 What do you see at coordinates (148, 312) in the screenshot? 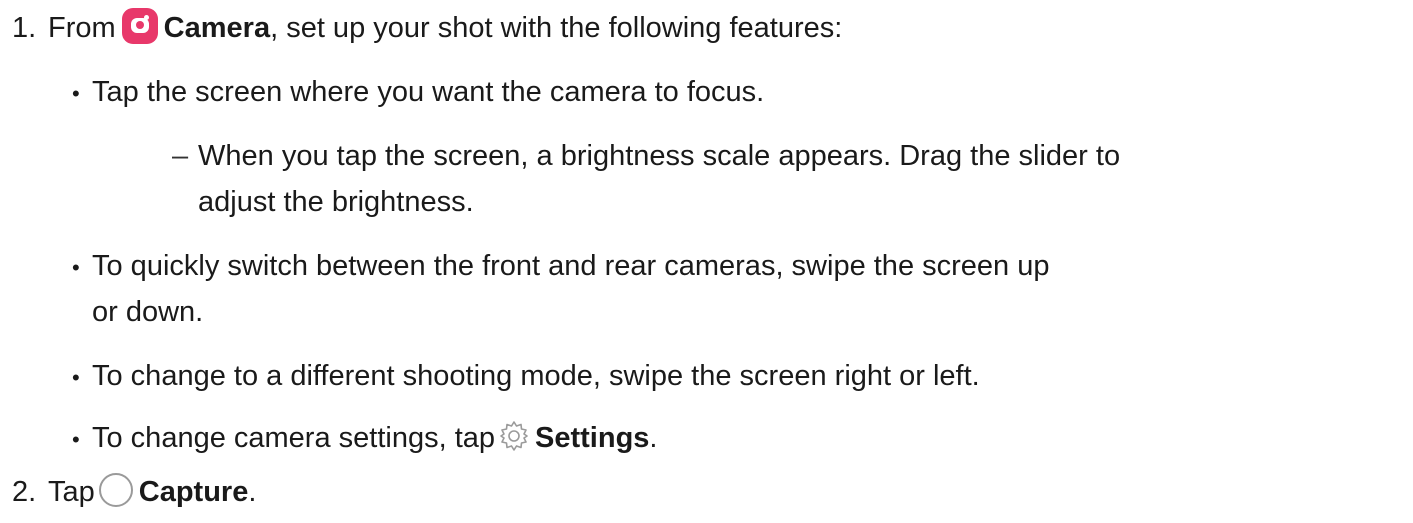
I see `list-item-switch-line2: or down.` at bounding box center [148, 312].